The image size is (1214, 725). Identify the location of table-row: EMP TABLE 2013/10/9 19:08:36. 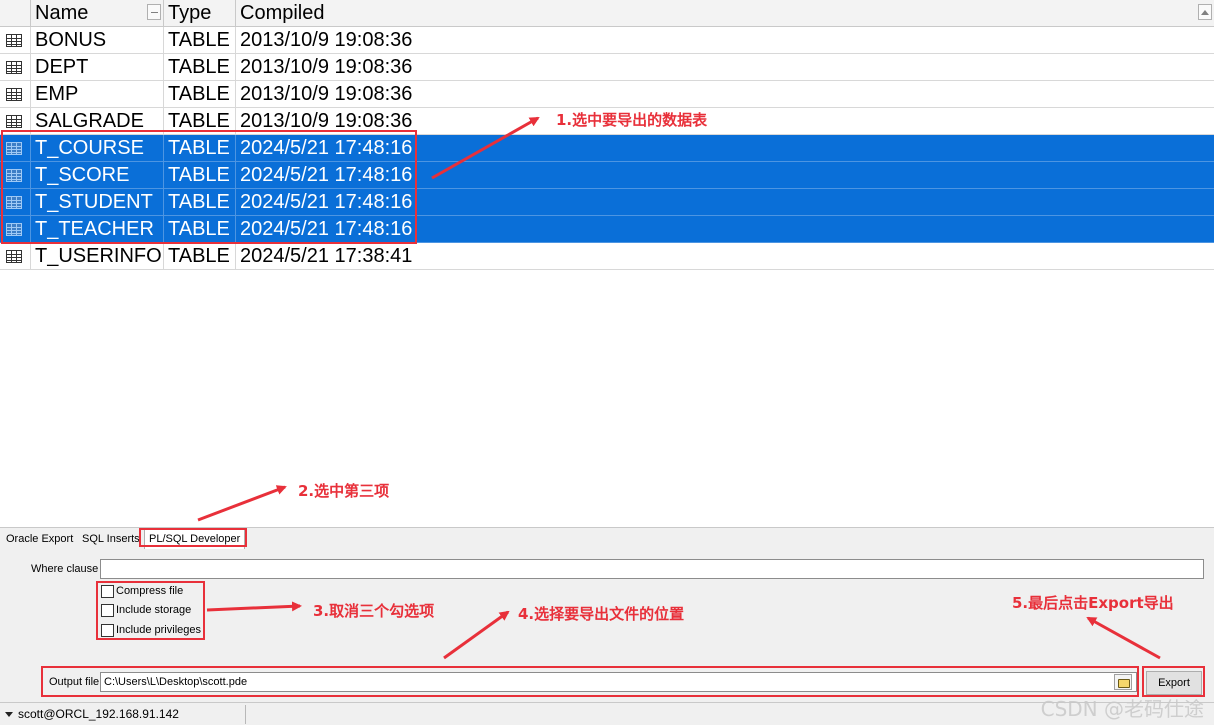
(607, 94).